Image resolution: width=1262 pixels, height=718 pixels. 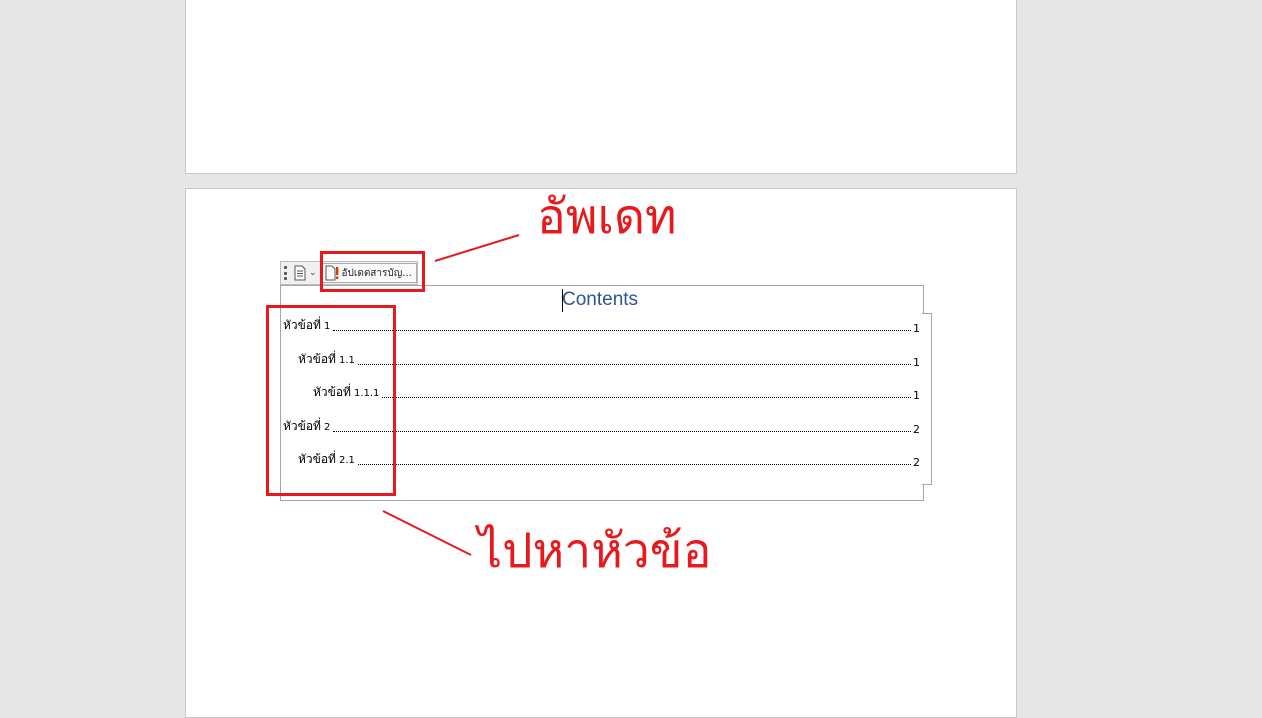 What do you see at coordinates (595, 551) in the screenshot?
I see `goto-heading-annotation-label: ไปหาหัวข้อ` at bounding box center [595, 551].